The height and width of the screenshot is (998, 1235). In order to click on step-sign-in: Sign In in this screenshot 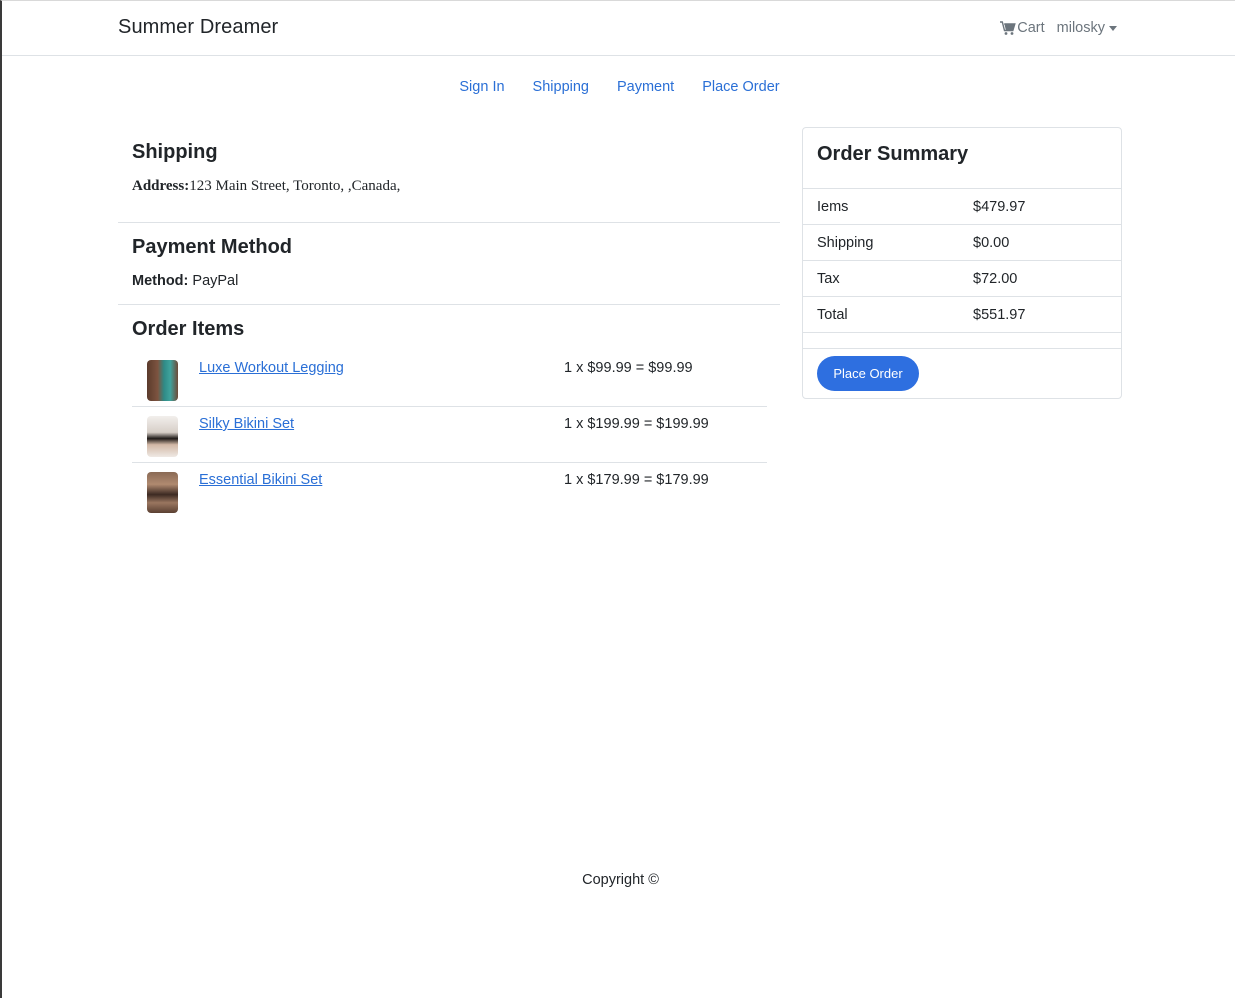, I will do `click(481, 87)`.